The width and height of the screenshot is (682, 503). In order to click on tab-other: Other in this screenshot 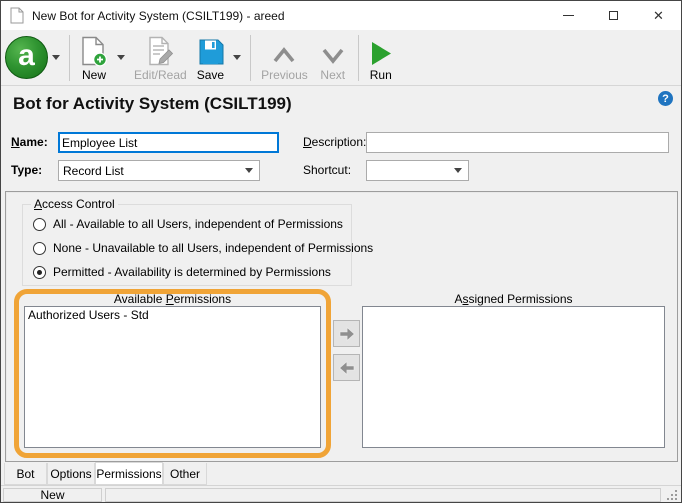, I will do `click(185, 474)`.